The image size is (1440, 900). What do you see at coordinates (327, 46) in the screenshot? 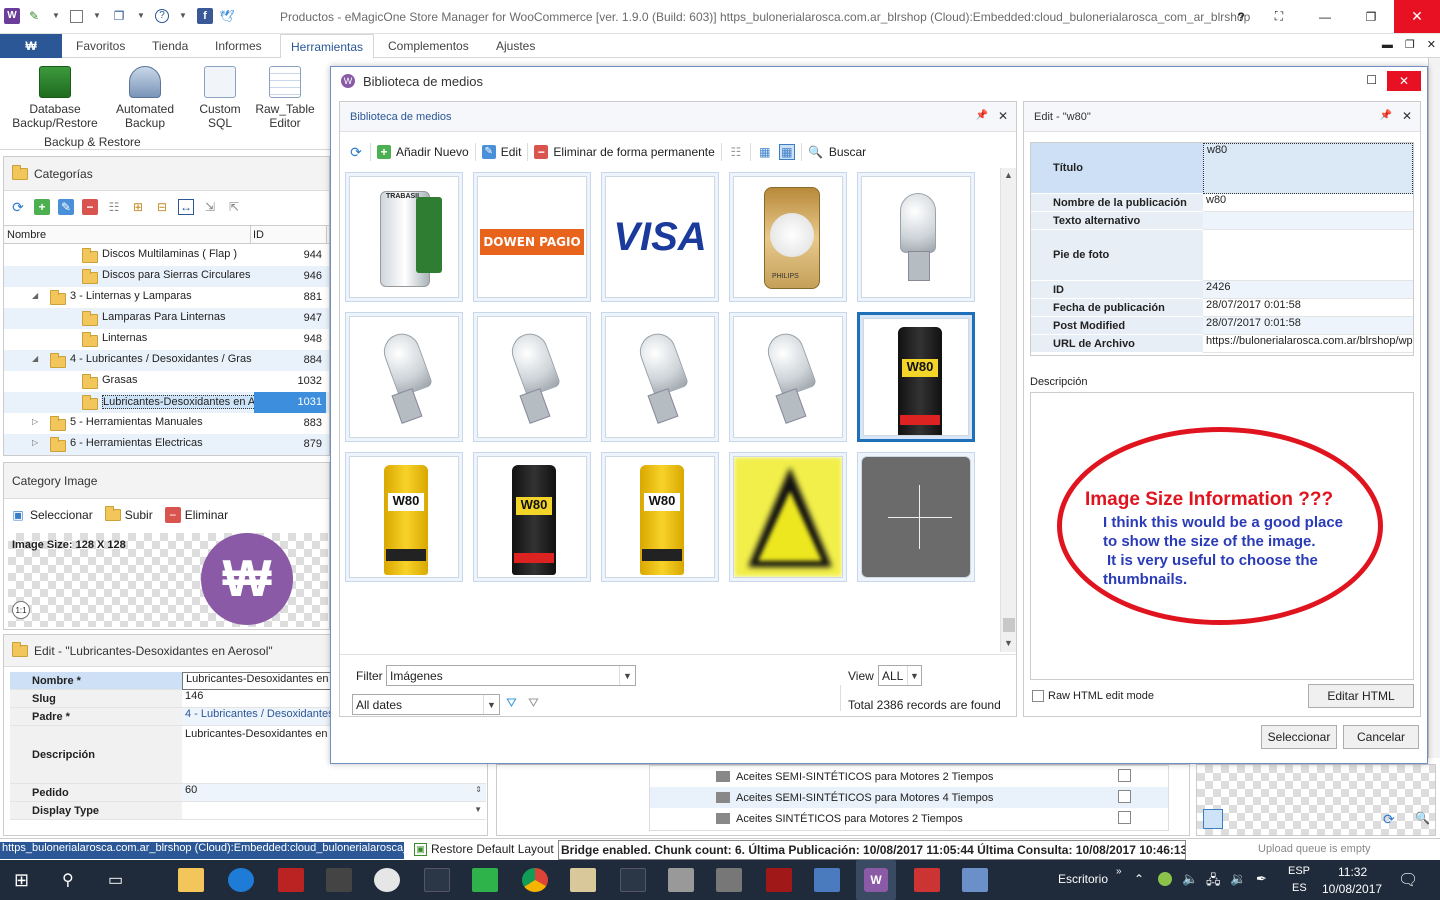
I see `tab-herramientas: Herramientas` at bounding box center [327, 46].